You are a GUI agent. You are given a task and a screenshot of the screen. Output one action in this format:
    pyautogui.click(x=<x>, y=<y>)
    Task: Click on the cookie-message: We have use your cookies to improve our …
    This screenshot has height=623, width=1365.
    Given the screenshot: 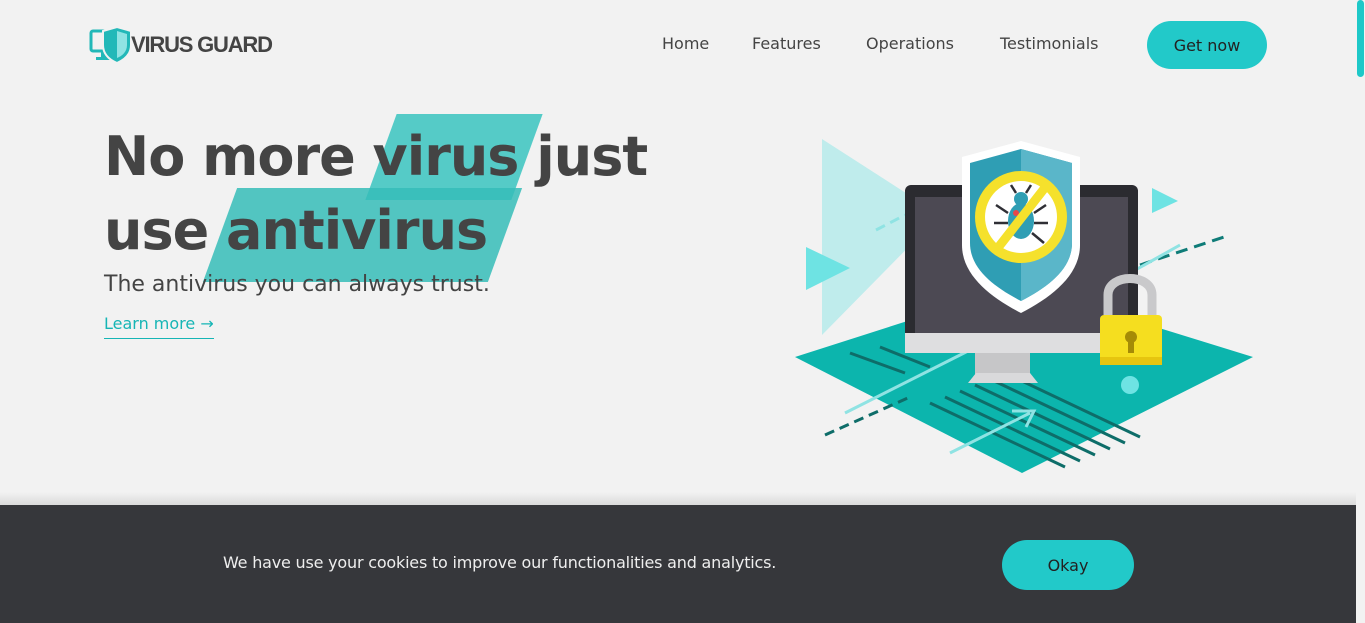 What is the action you would take?
    pyautogui.click(x=500, y=562)
    